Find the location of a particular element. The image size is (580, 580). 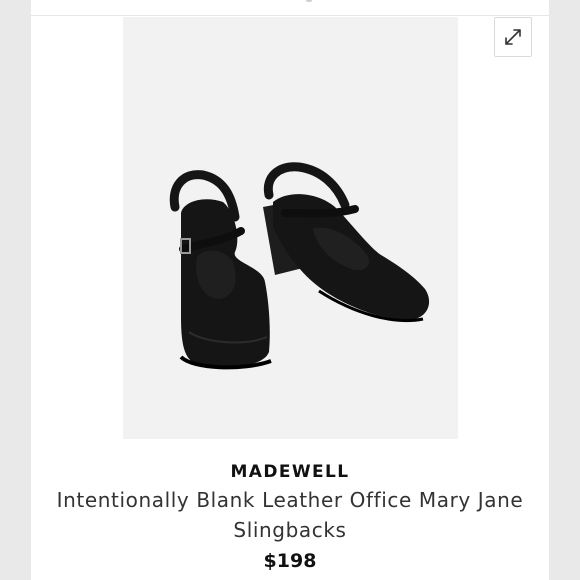

product-price: $198 is located at coordinates (290, 561).